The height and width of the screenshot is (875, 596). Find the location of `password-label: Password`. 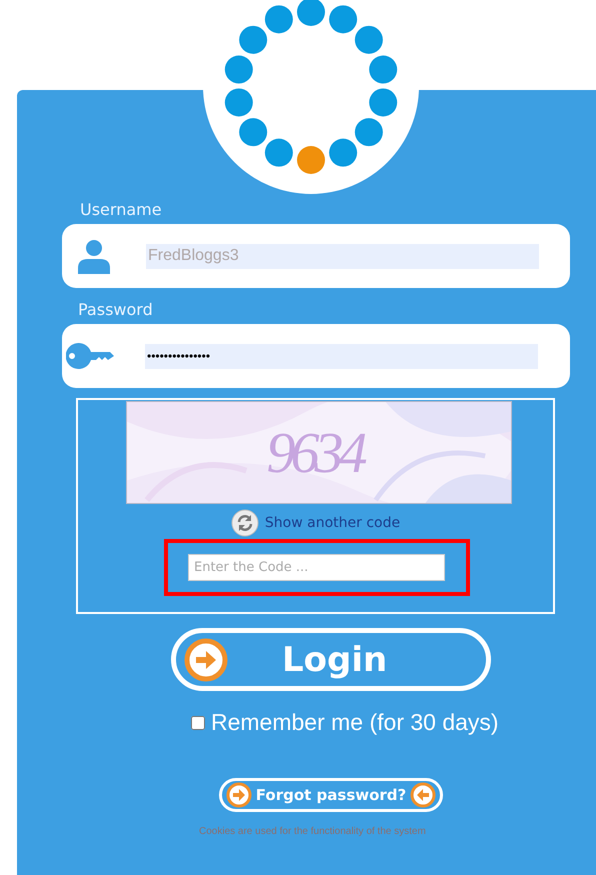

password-label: Password is located at coordinates (115, 309).